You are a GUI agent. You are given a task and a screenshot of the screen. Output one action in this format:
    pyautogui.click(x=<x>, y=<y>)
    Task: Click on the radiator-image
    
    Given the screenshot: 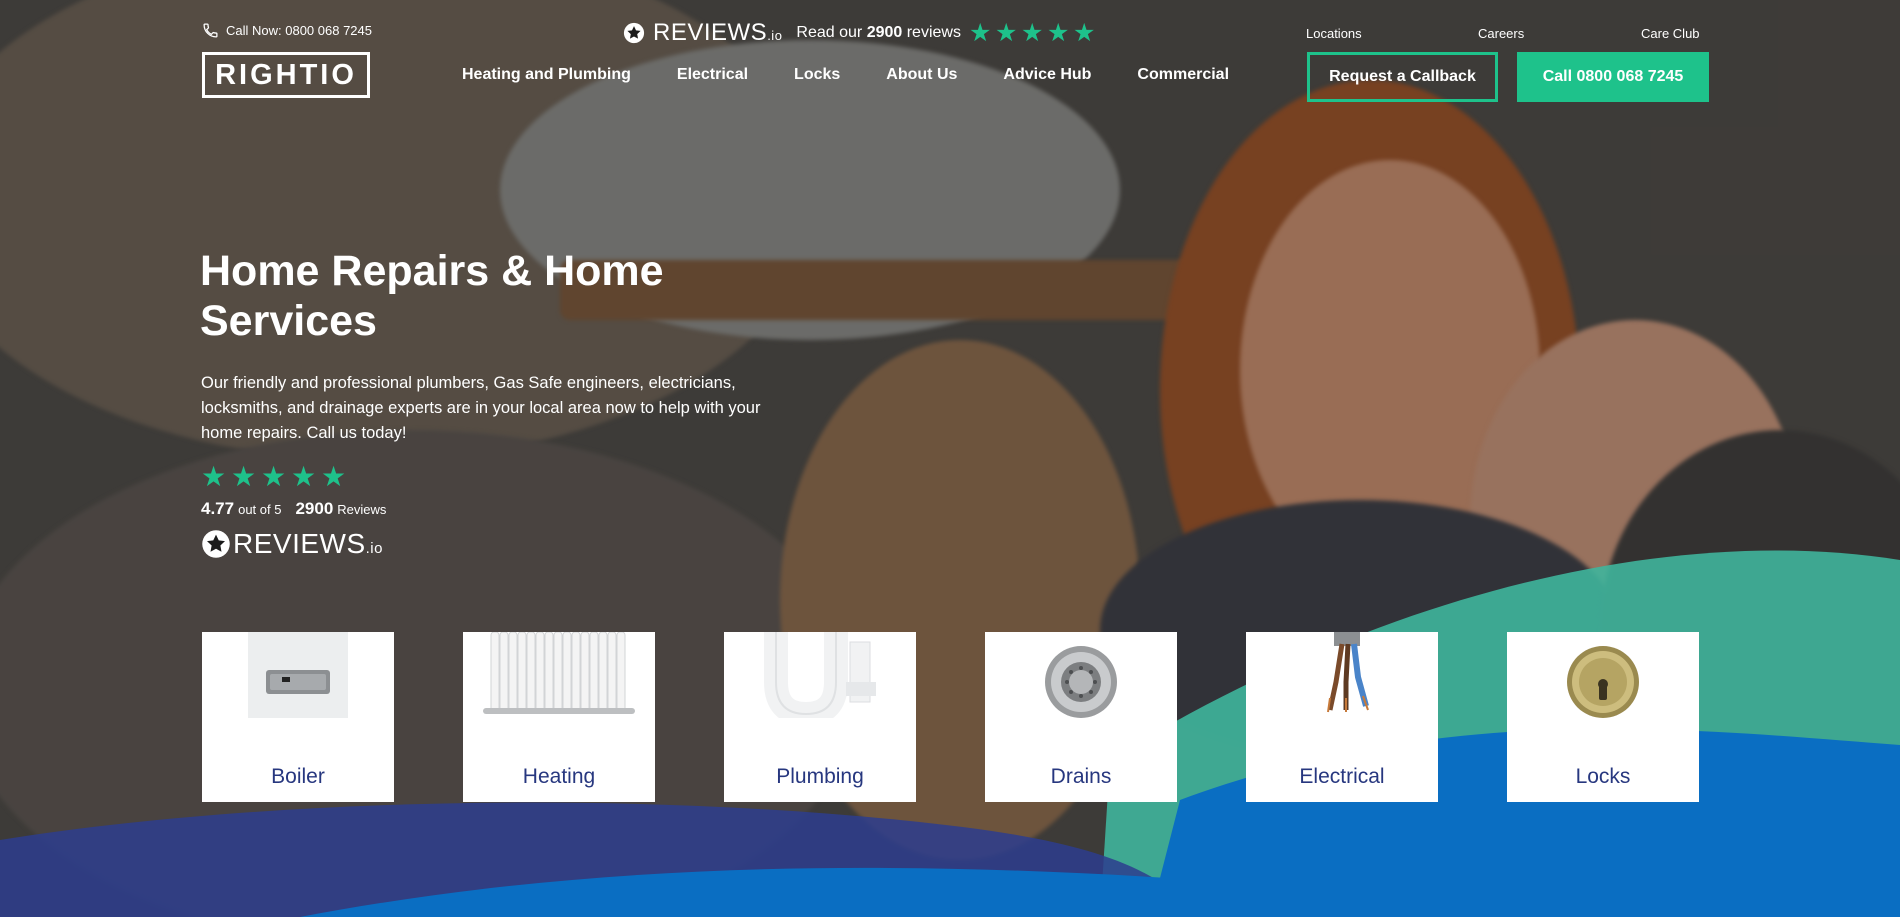 What is the action you would take?
    pyautogui.click(x=559, y=682)
    